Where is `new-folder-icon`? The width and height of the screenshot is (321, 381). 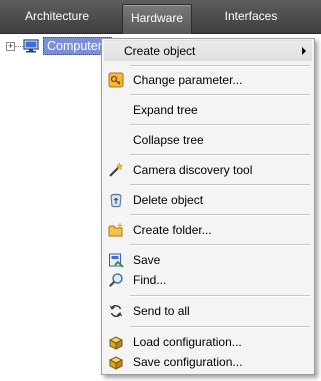 new-folder-icon is located at coordinates (115, 229).